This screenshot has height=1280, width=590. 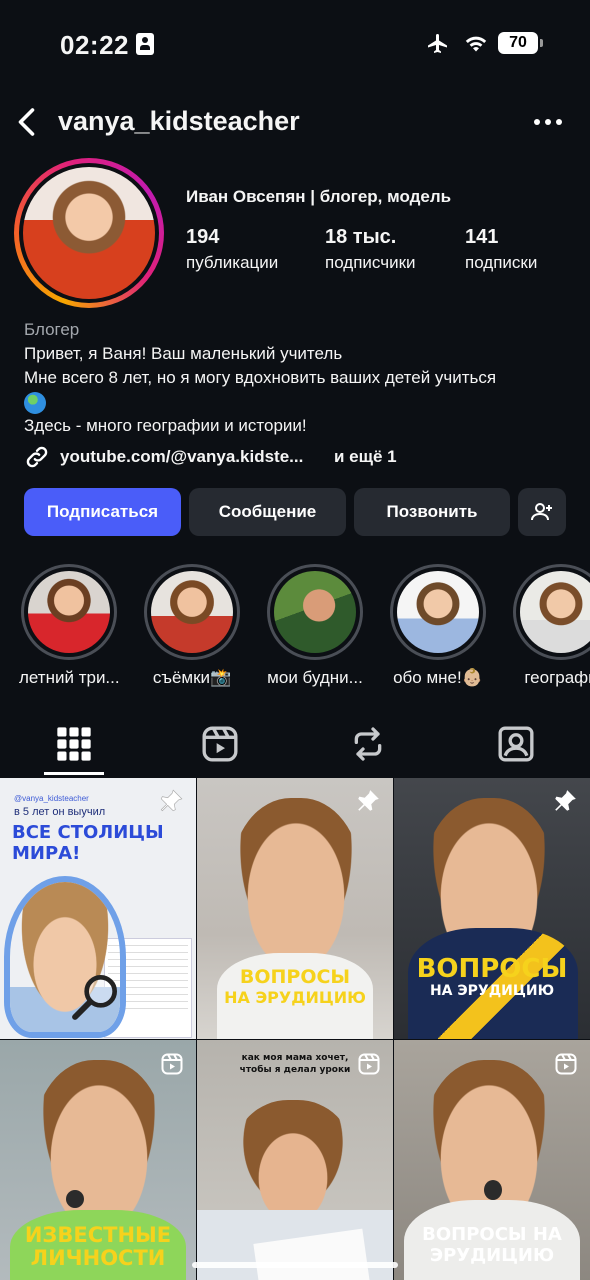 I want to click on battery-indicator: 70, so click(x=520, y=43).